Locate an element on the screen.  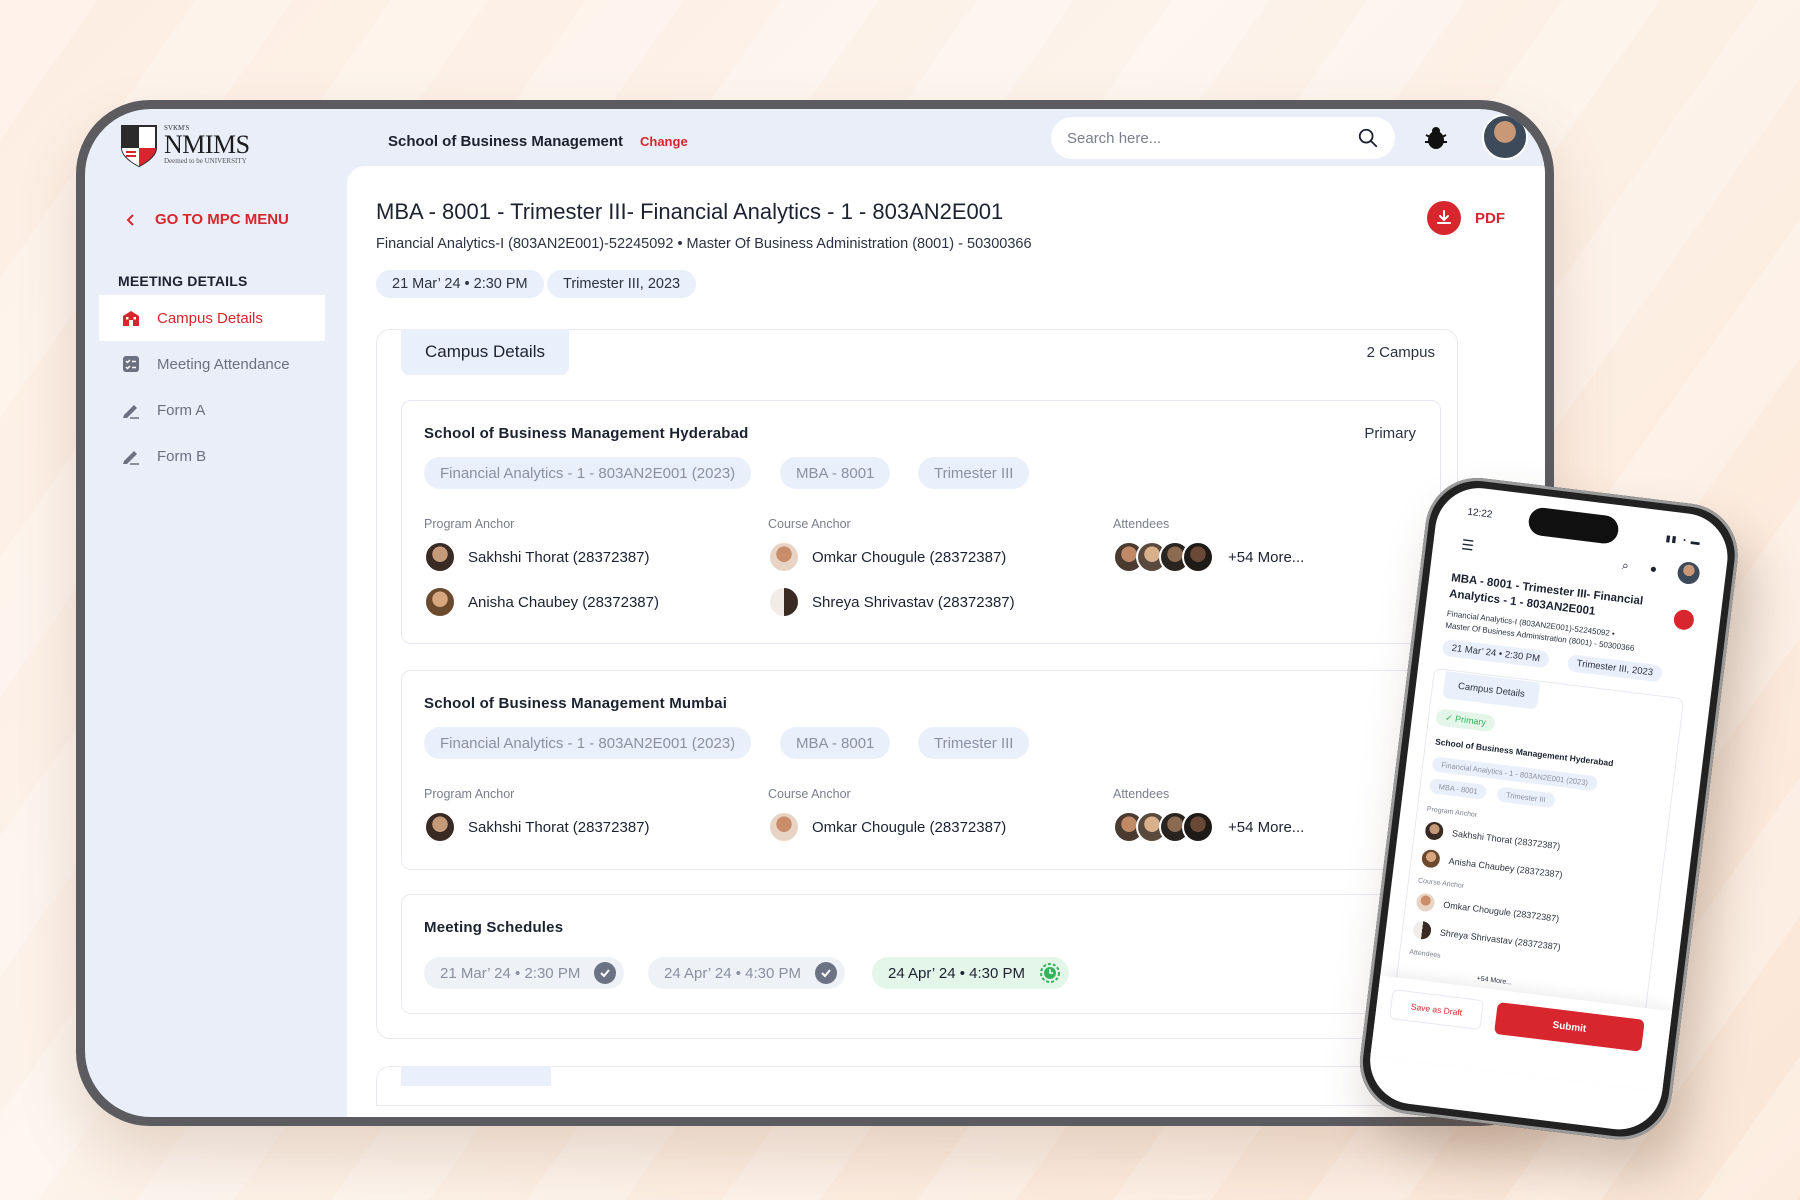
person-name: Anisha Chaubey (28372387) is located at coordinates (563, 602).